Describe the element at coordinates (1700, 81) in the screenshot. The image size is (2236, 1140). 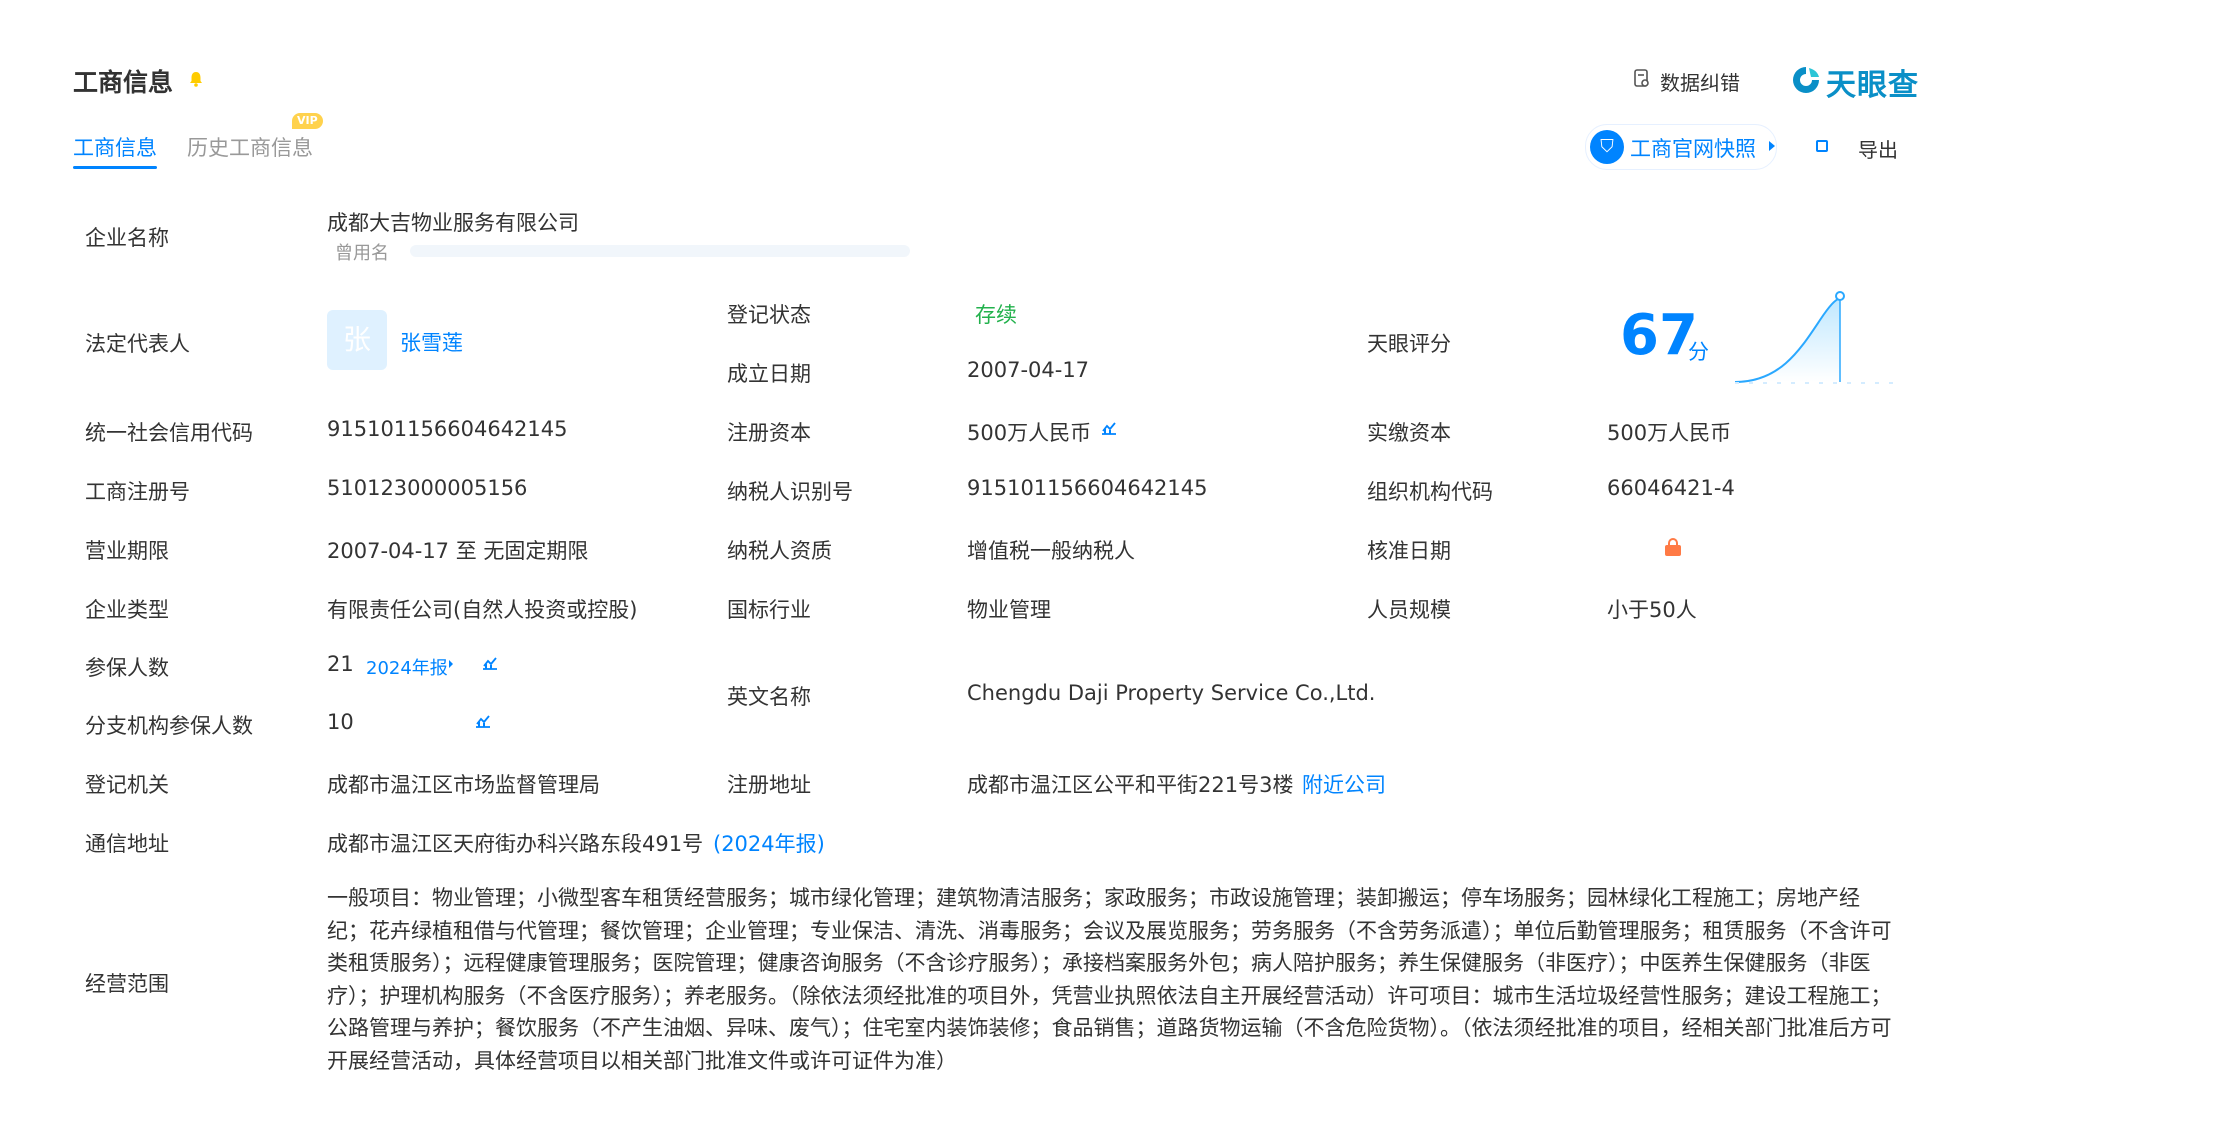
I see `data-correction-link: 数据纠错` at that location.